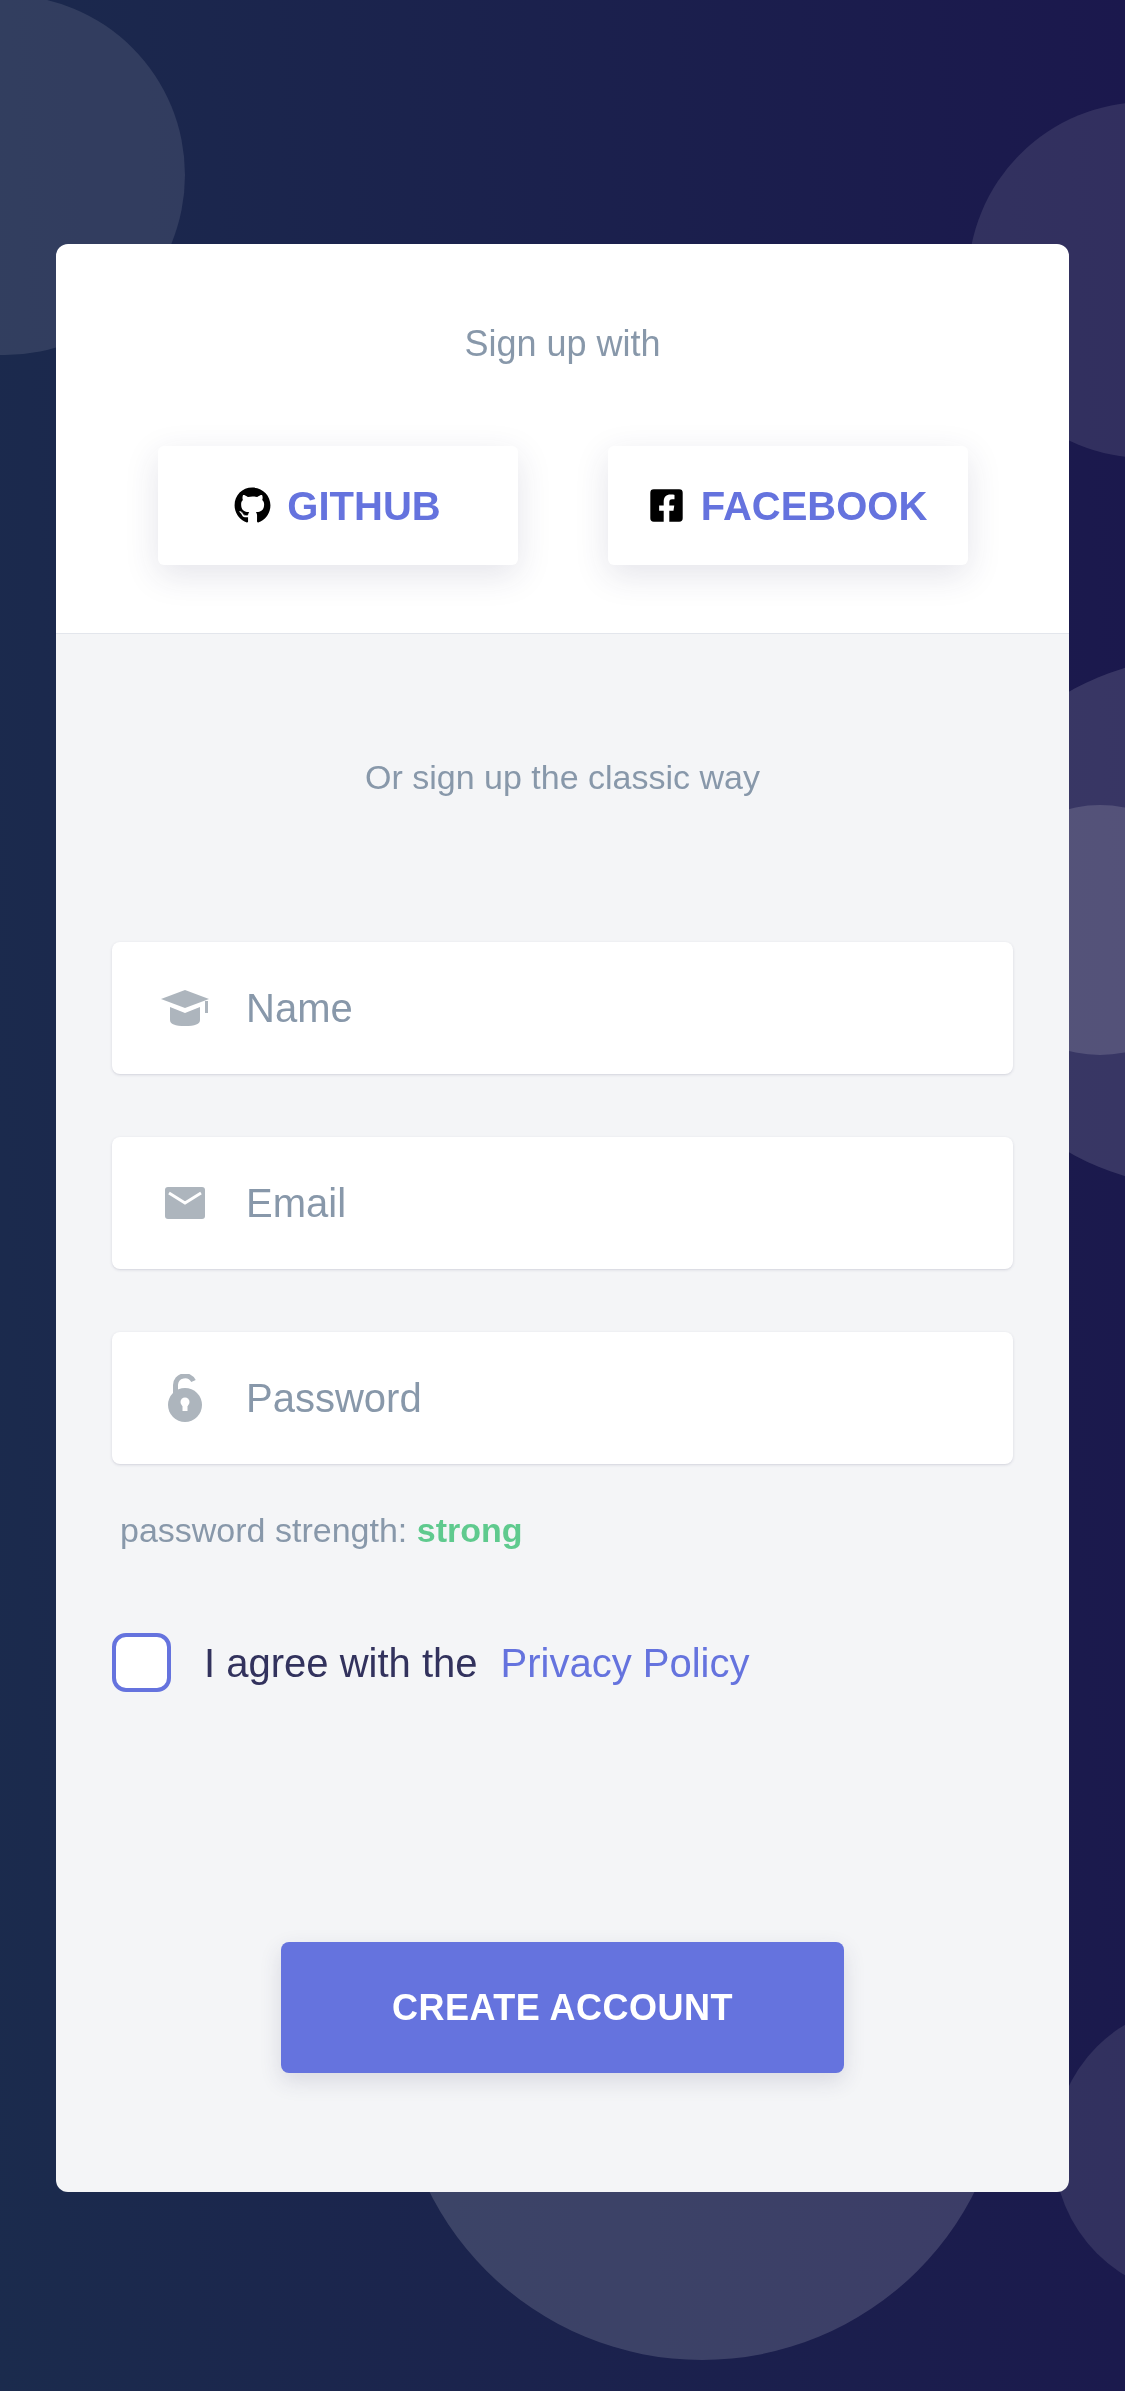 This screenshot has height=2391, width=1125. I want to click on password-strength-text: password strength: strong, so click(321, 1530).